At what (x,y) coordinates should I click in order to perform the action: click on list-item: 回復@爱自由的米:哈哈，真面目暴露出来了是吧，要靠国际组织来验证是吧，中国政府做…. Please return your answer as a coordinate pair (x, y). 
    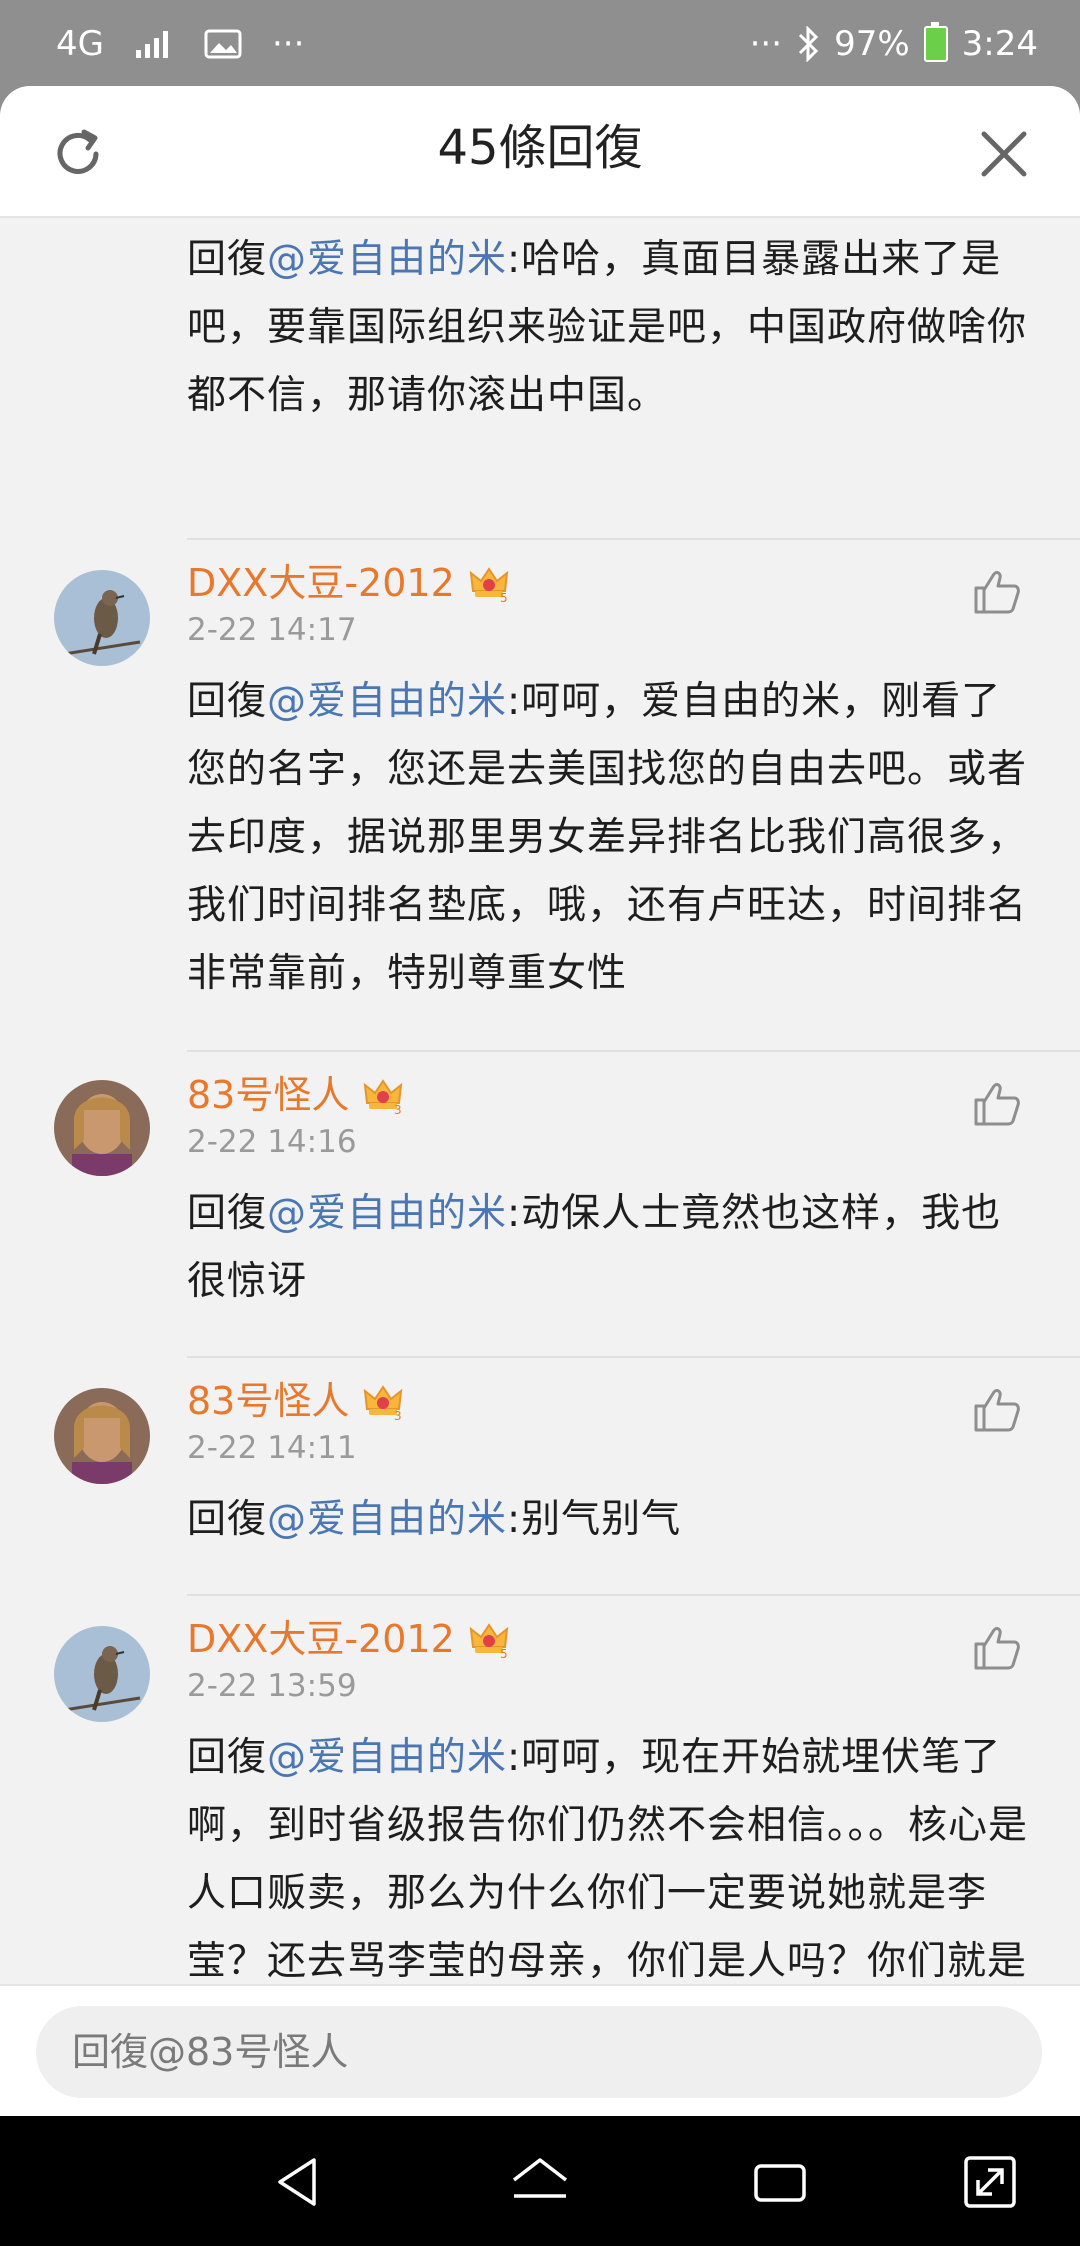
    Looking at the image, I should click on (540, 379).